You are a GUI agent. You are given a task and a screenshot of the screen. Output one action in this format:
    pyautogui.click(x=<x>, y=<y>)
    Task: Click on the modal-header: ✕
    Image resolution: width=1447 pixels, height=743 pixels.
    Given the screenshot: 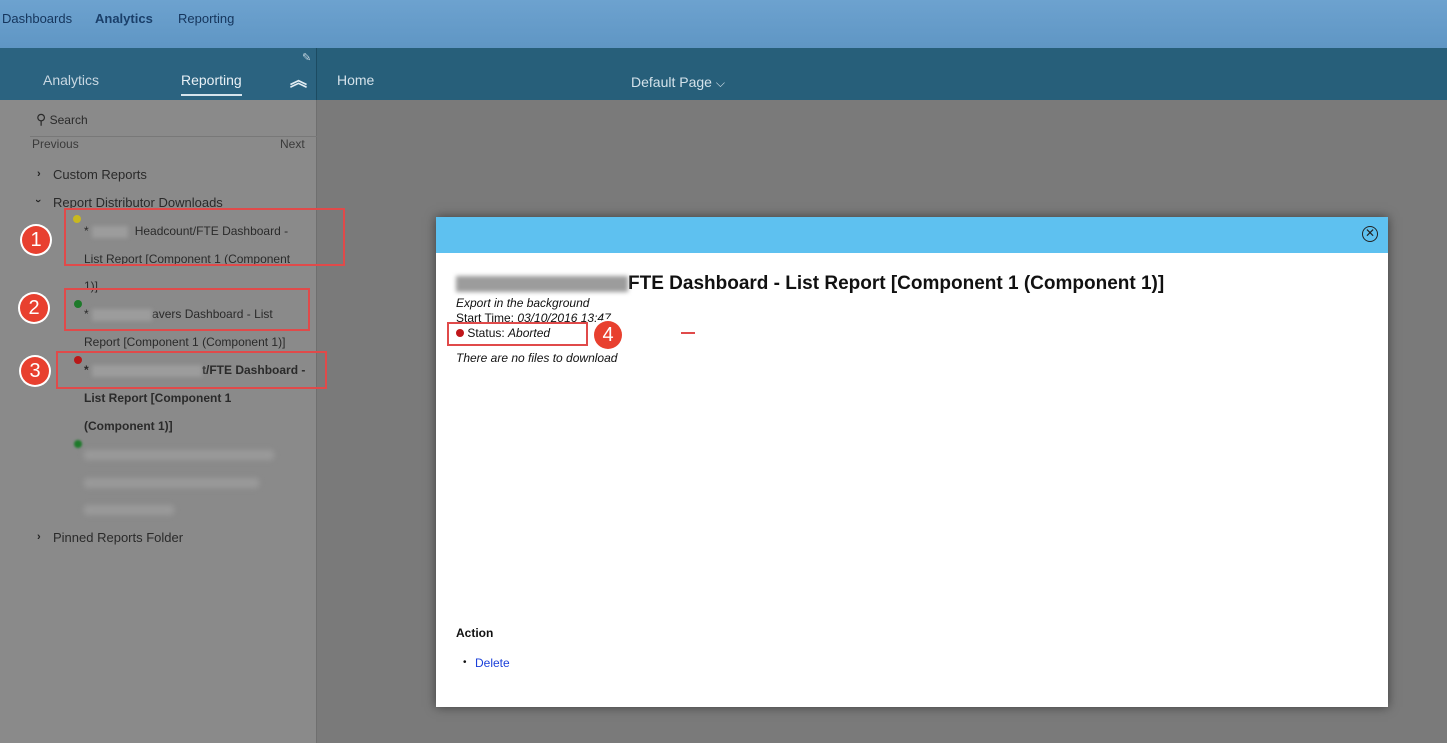 What is the action you would take?
    pyautogui.click(x=912, y=235)
    